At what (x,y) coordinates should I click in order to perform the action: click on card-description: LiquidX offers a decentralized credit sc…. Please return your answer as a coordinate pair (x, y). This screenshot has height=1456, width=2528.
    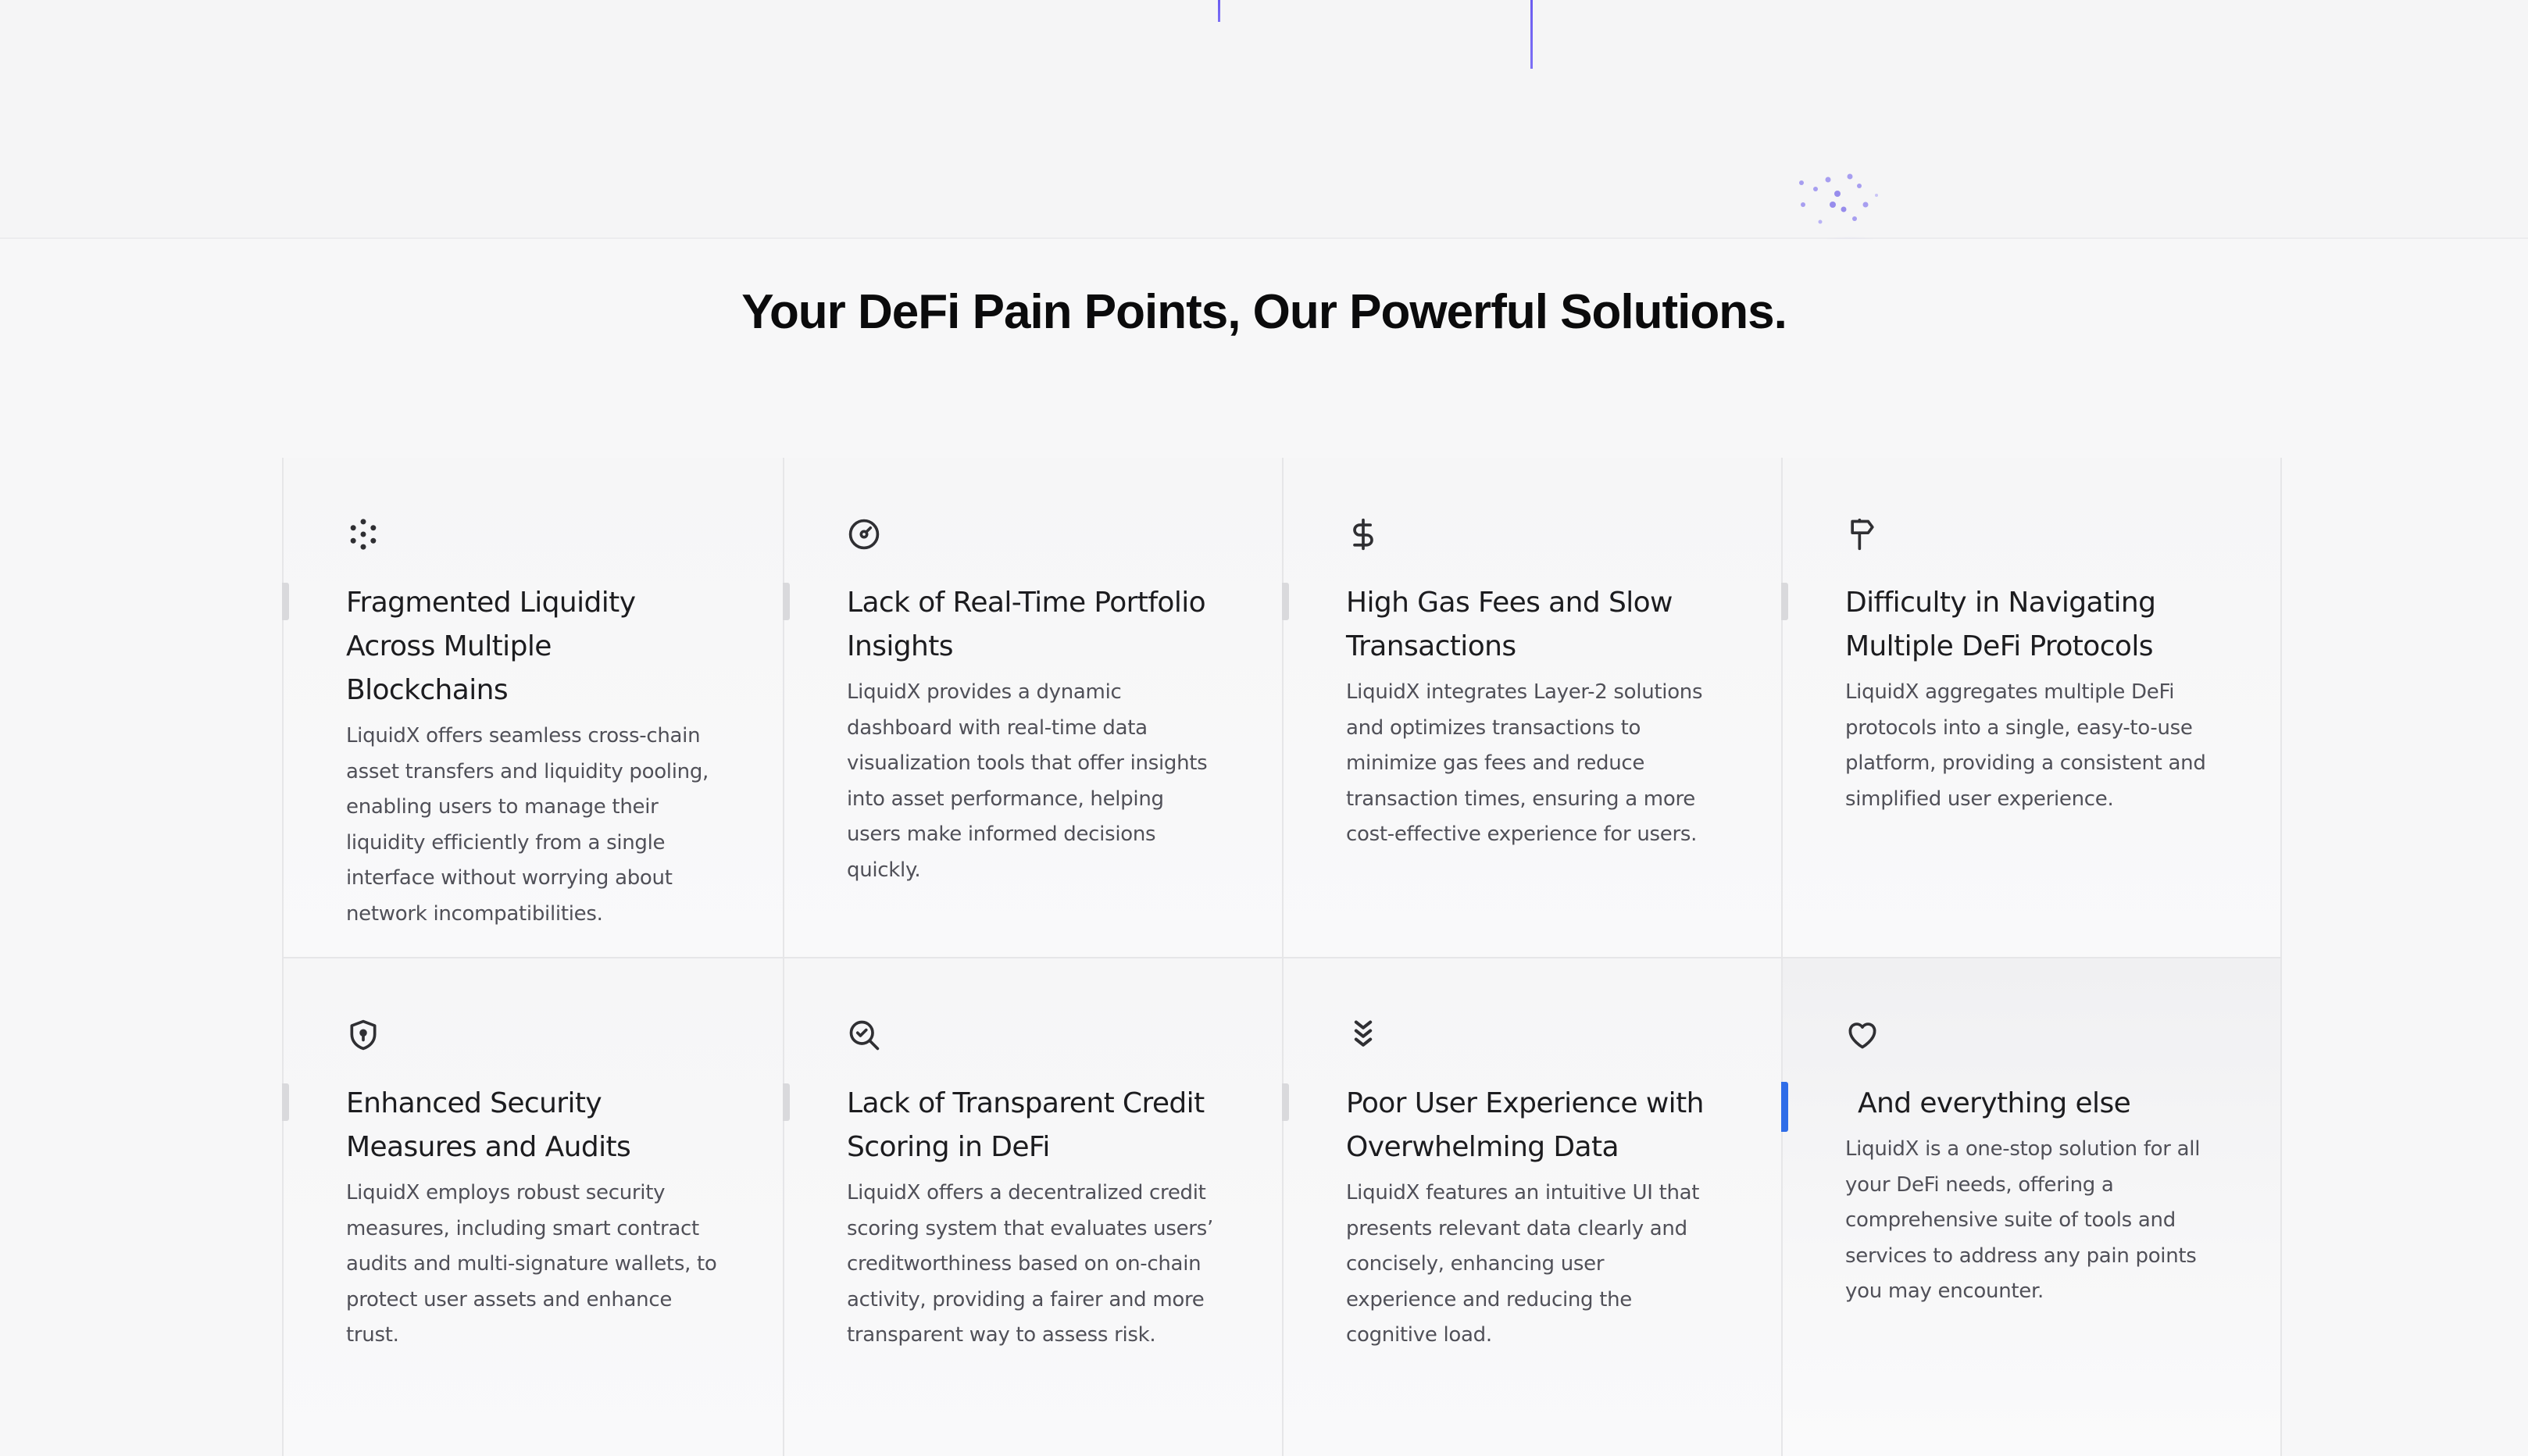
    Looking at the image, I should click on (1030, 1264).